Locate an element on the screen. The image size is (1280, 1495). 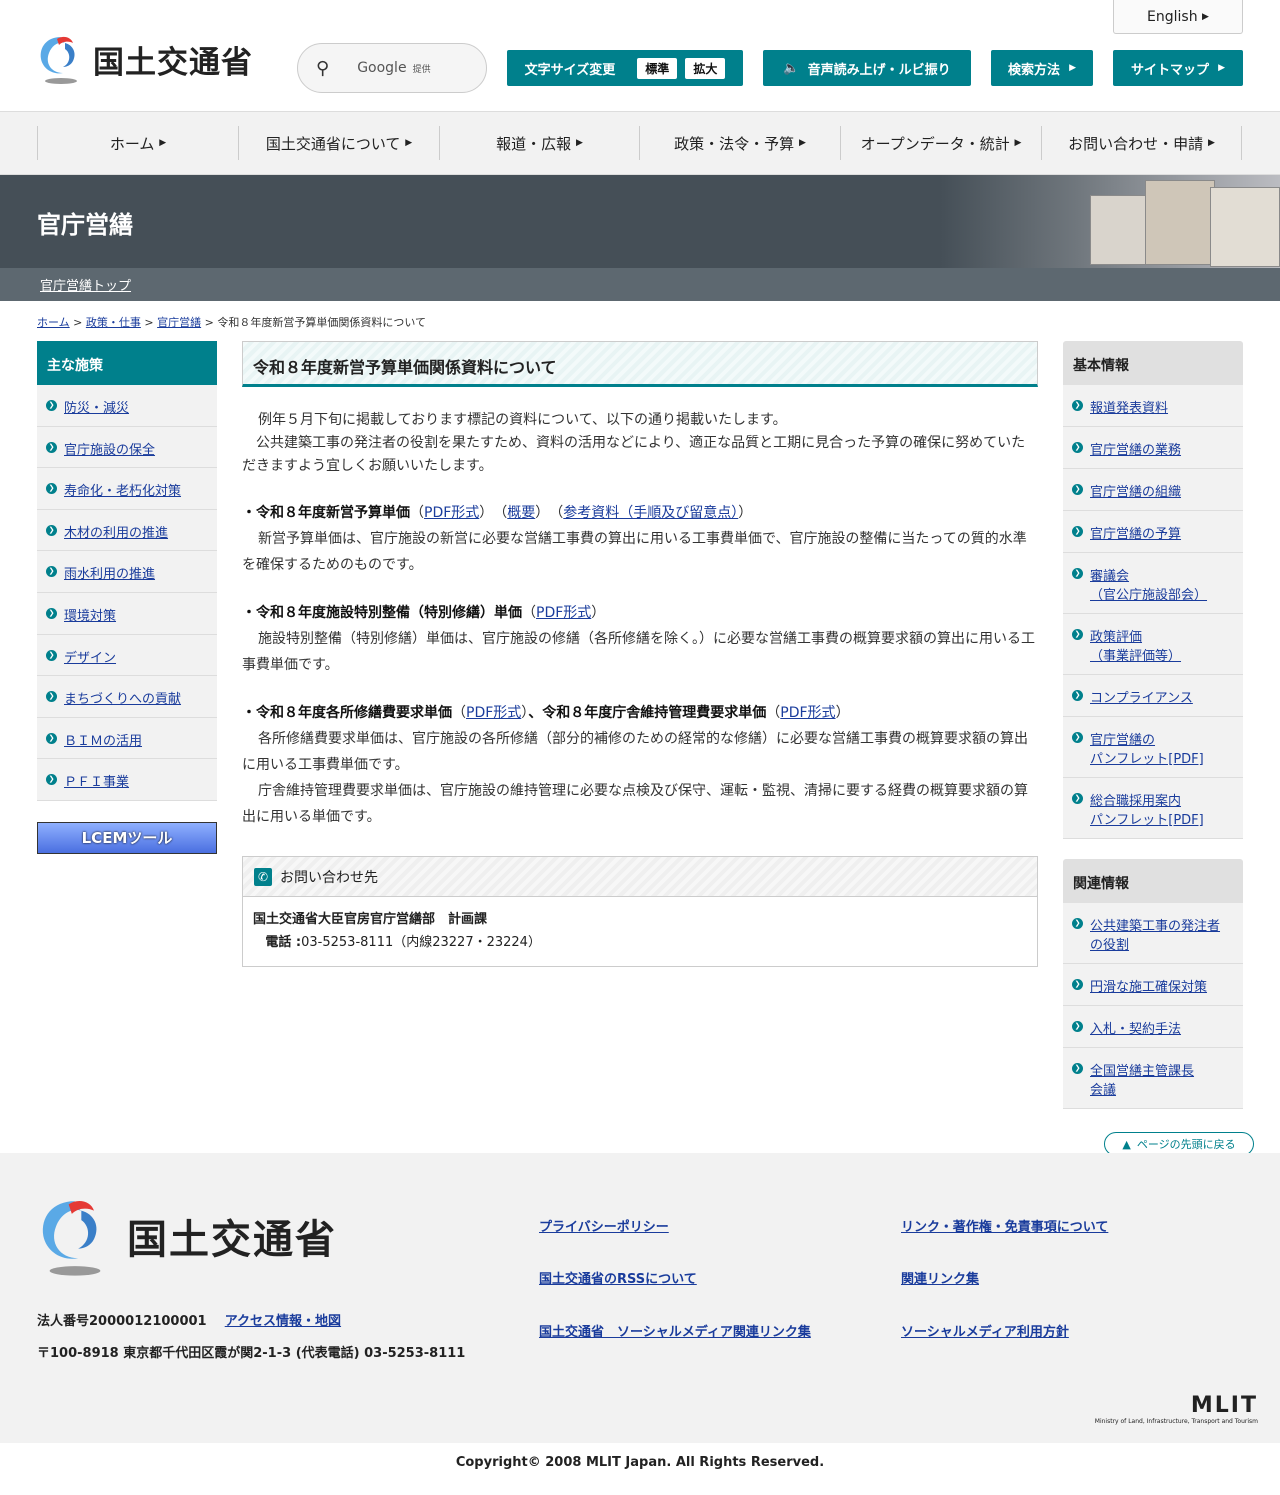
gnav-press: 報道・広報 ▶ is located at coordinates (539, 143).